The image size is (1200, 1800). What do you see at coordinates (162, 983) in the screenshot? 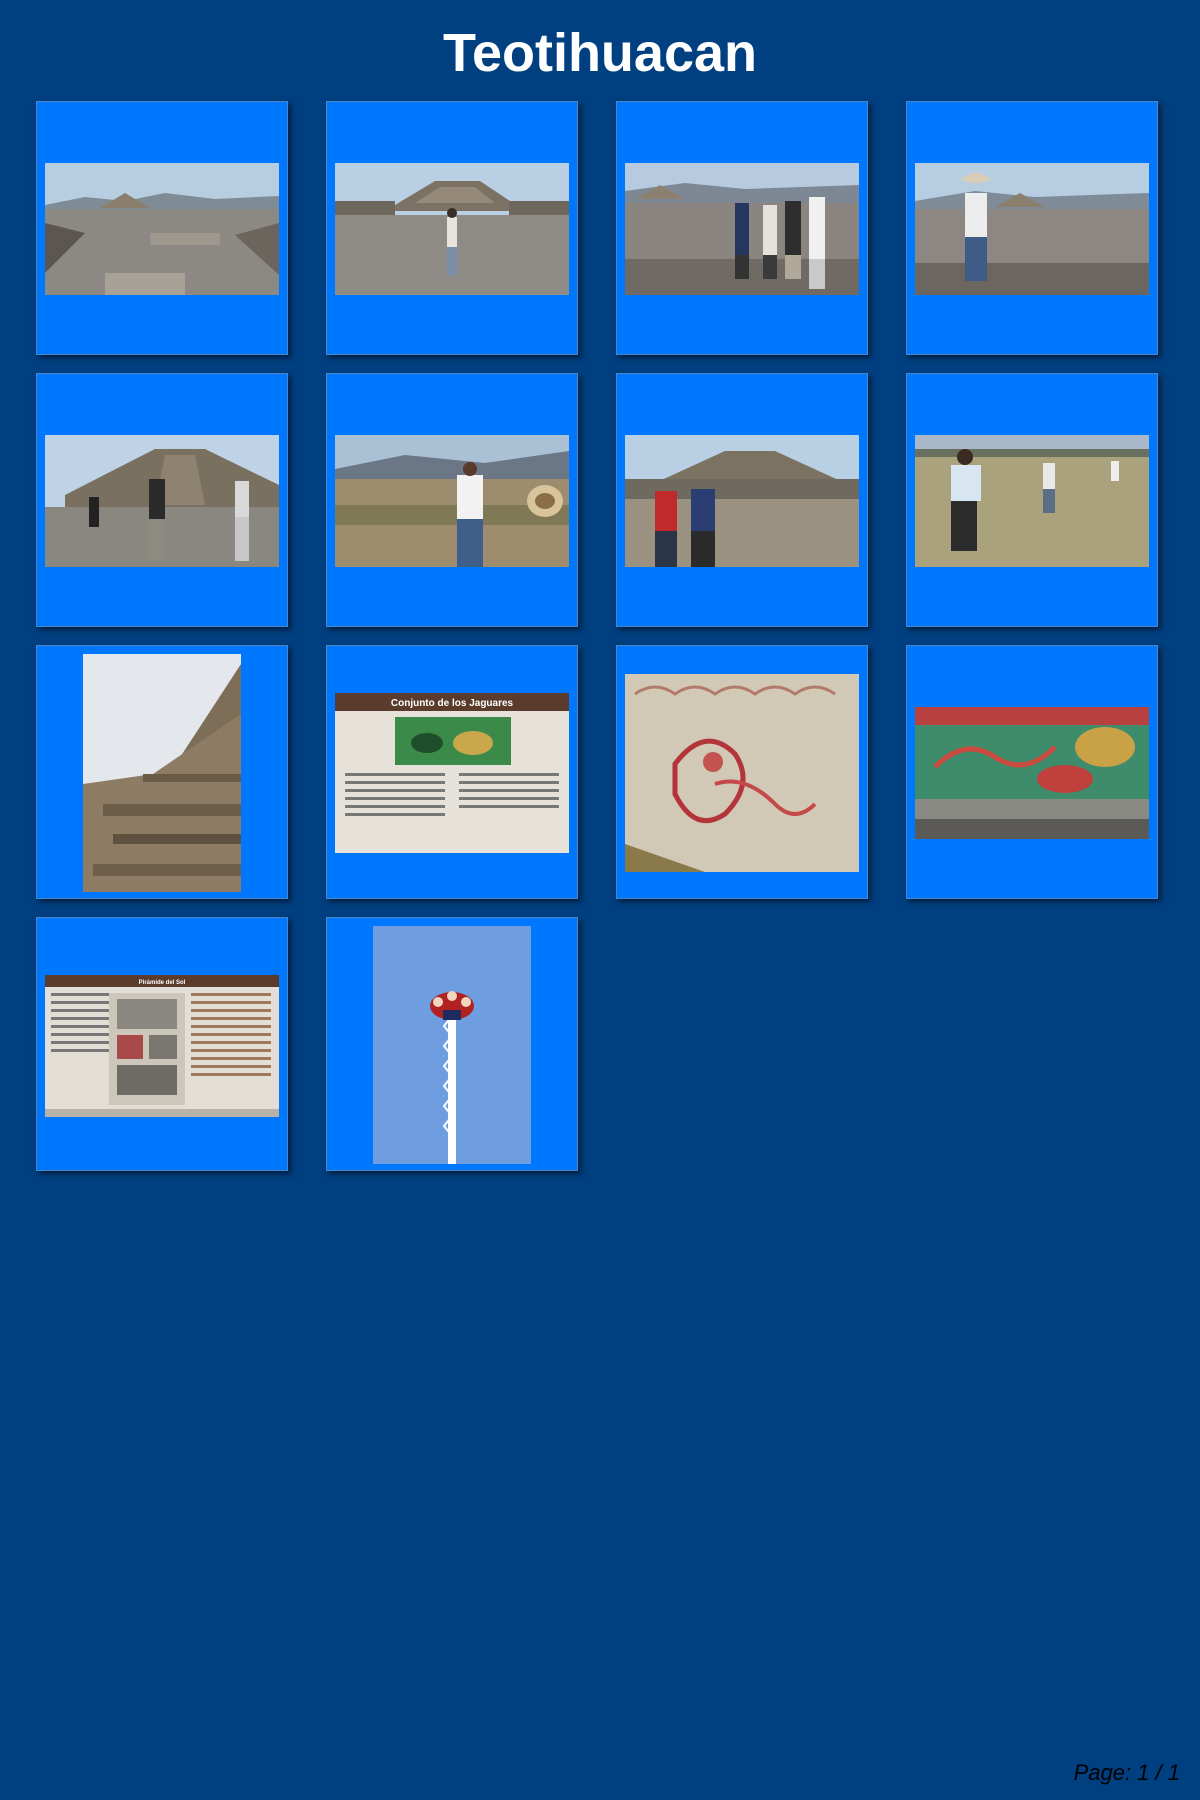
I see `sign-title: Pirámide del Sol` at bounding box center [162, 983].